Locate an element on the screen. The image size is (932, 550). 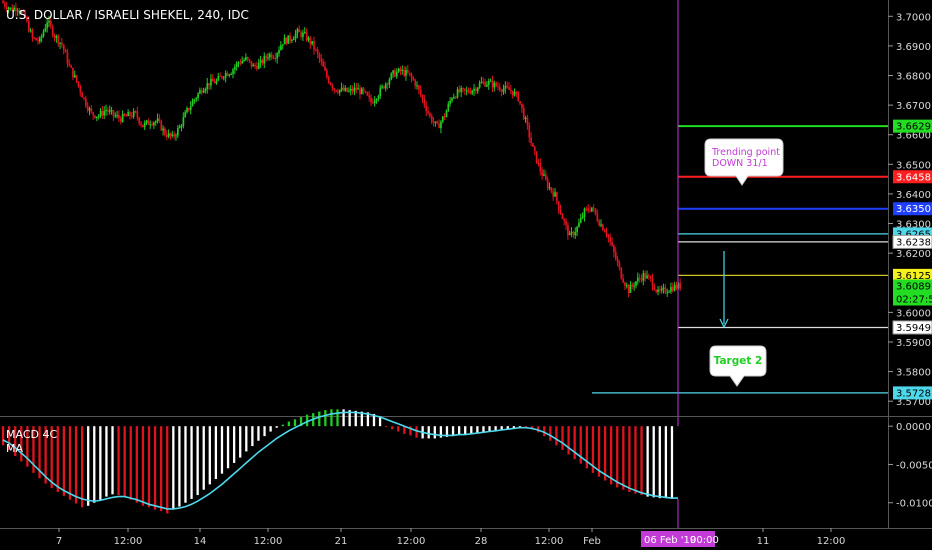
price-tick-label: 3.6700 is located at coordinates (913, 106).